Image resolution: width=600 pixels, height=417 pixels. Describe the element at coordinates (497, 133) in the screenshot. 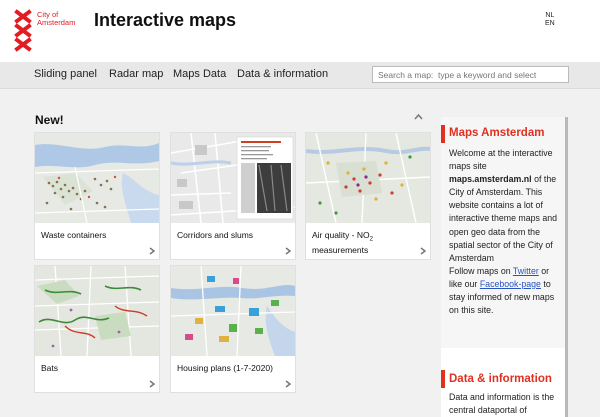

I see `sidebar-title: Maps Amsterdam` at that location.